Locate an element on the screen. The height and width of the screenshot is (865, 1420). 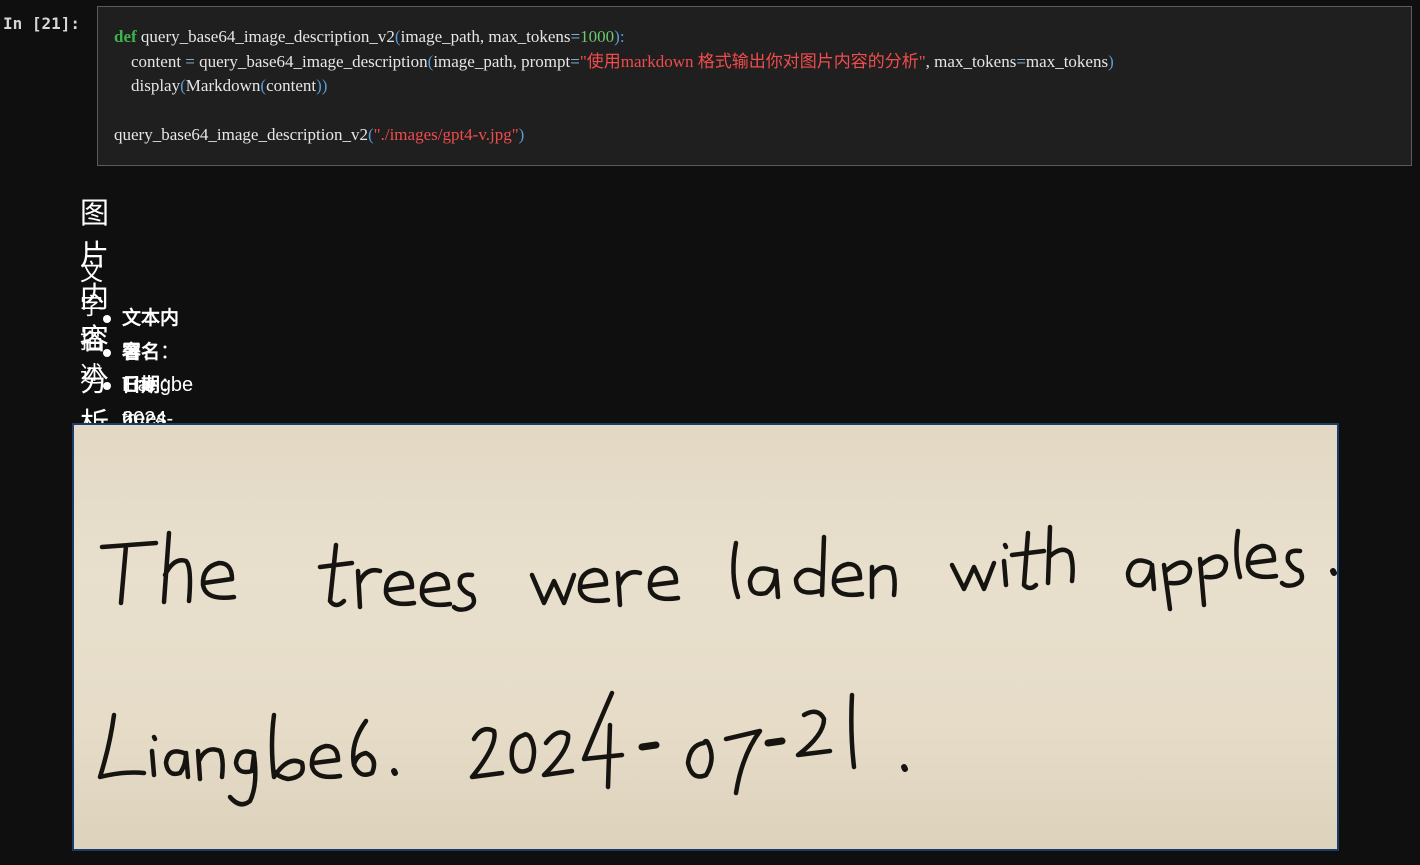
code-line-3: display(Markdown(content)) is located at coordinates (220, 85).